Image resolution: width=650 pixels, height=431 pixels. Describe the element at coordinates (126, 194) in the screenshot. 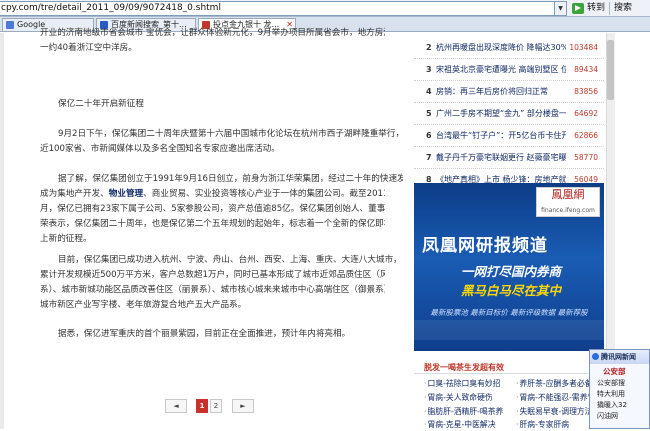

I see `property-management-link: 物业管理` at that location.